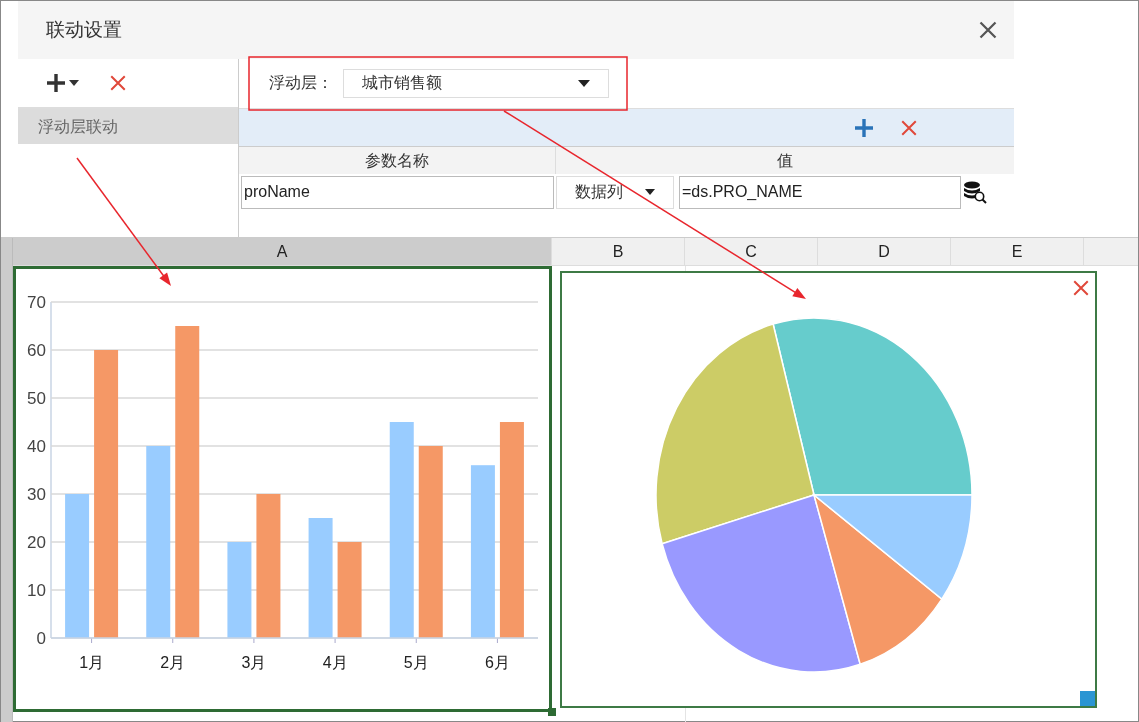 The height and width of the screenshot is (722, 1139). Describe the element at coordinates (335, 662) in the screenshot. I see `axis-category-label: 4月` at that location.